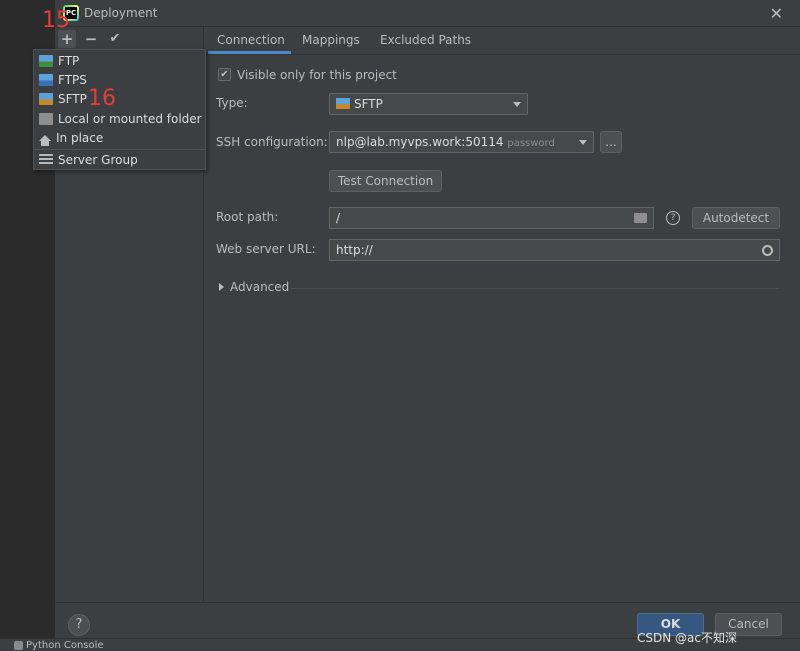 The image size is (800, 651). What do you see at coordinates (79, 625) in the screenshot?
I see `help-button: ?` at bounding box center [79, 625].